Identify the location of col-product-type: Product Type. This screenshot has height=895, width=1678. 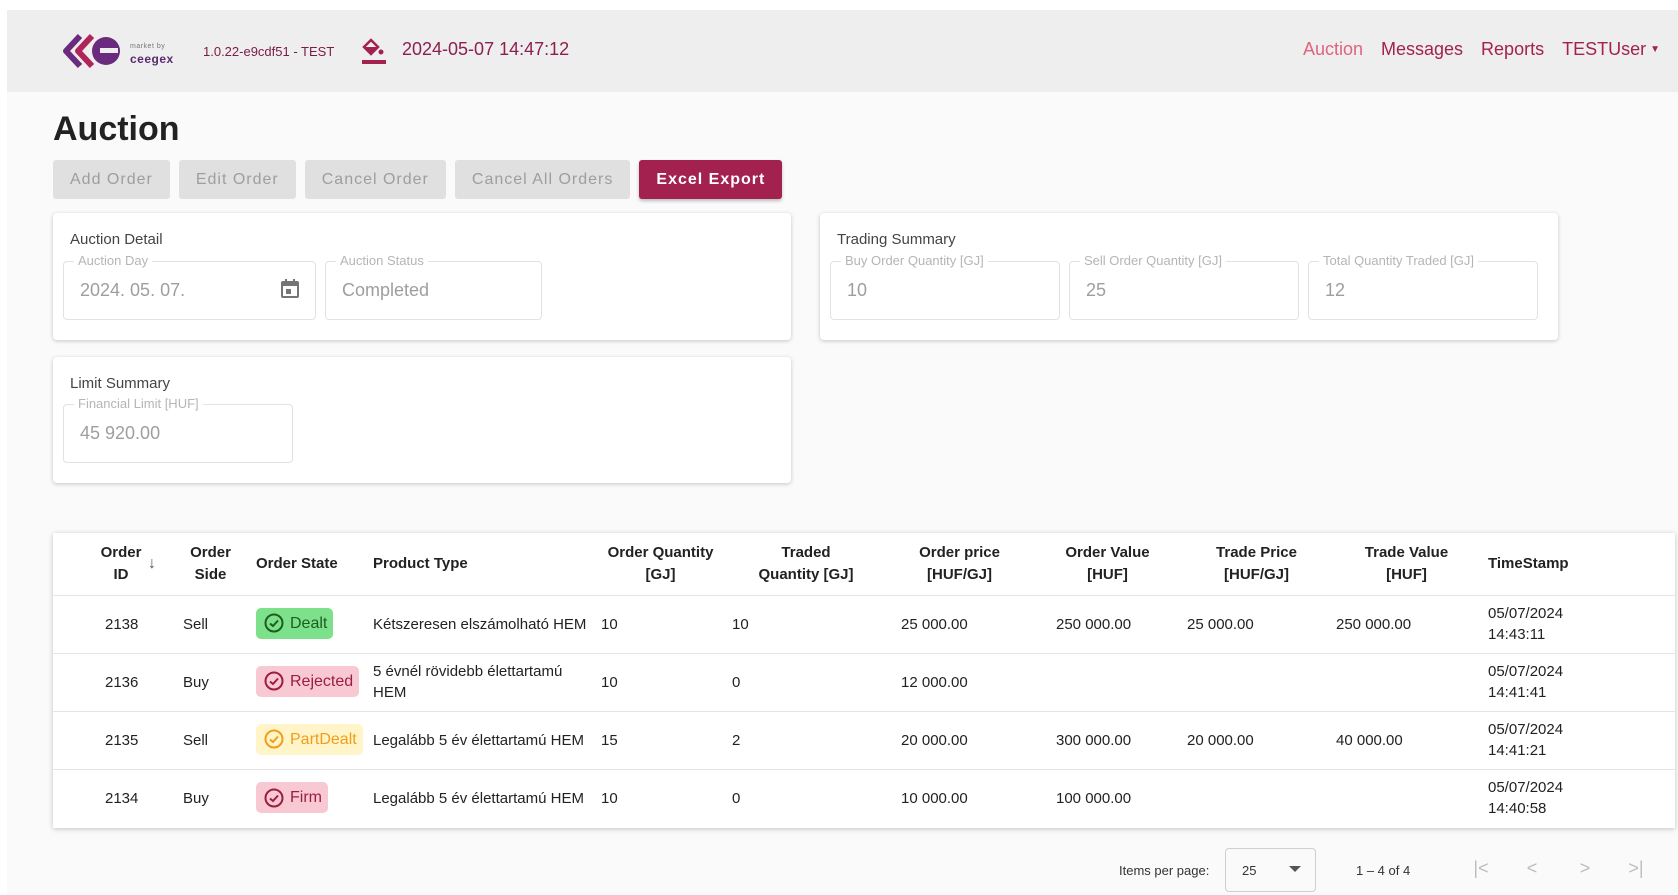
(481, 564).